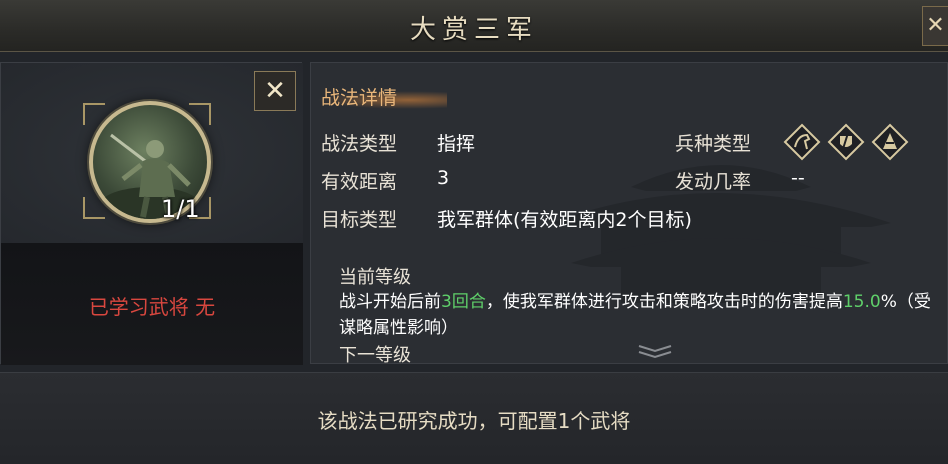 The image size is (948, 464). I want to click on close-button: ✕, so click(275, 91).